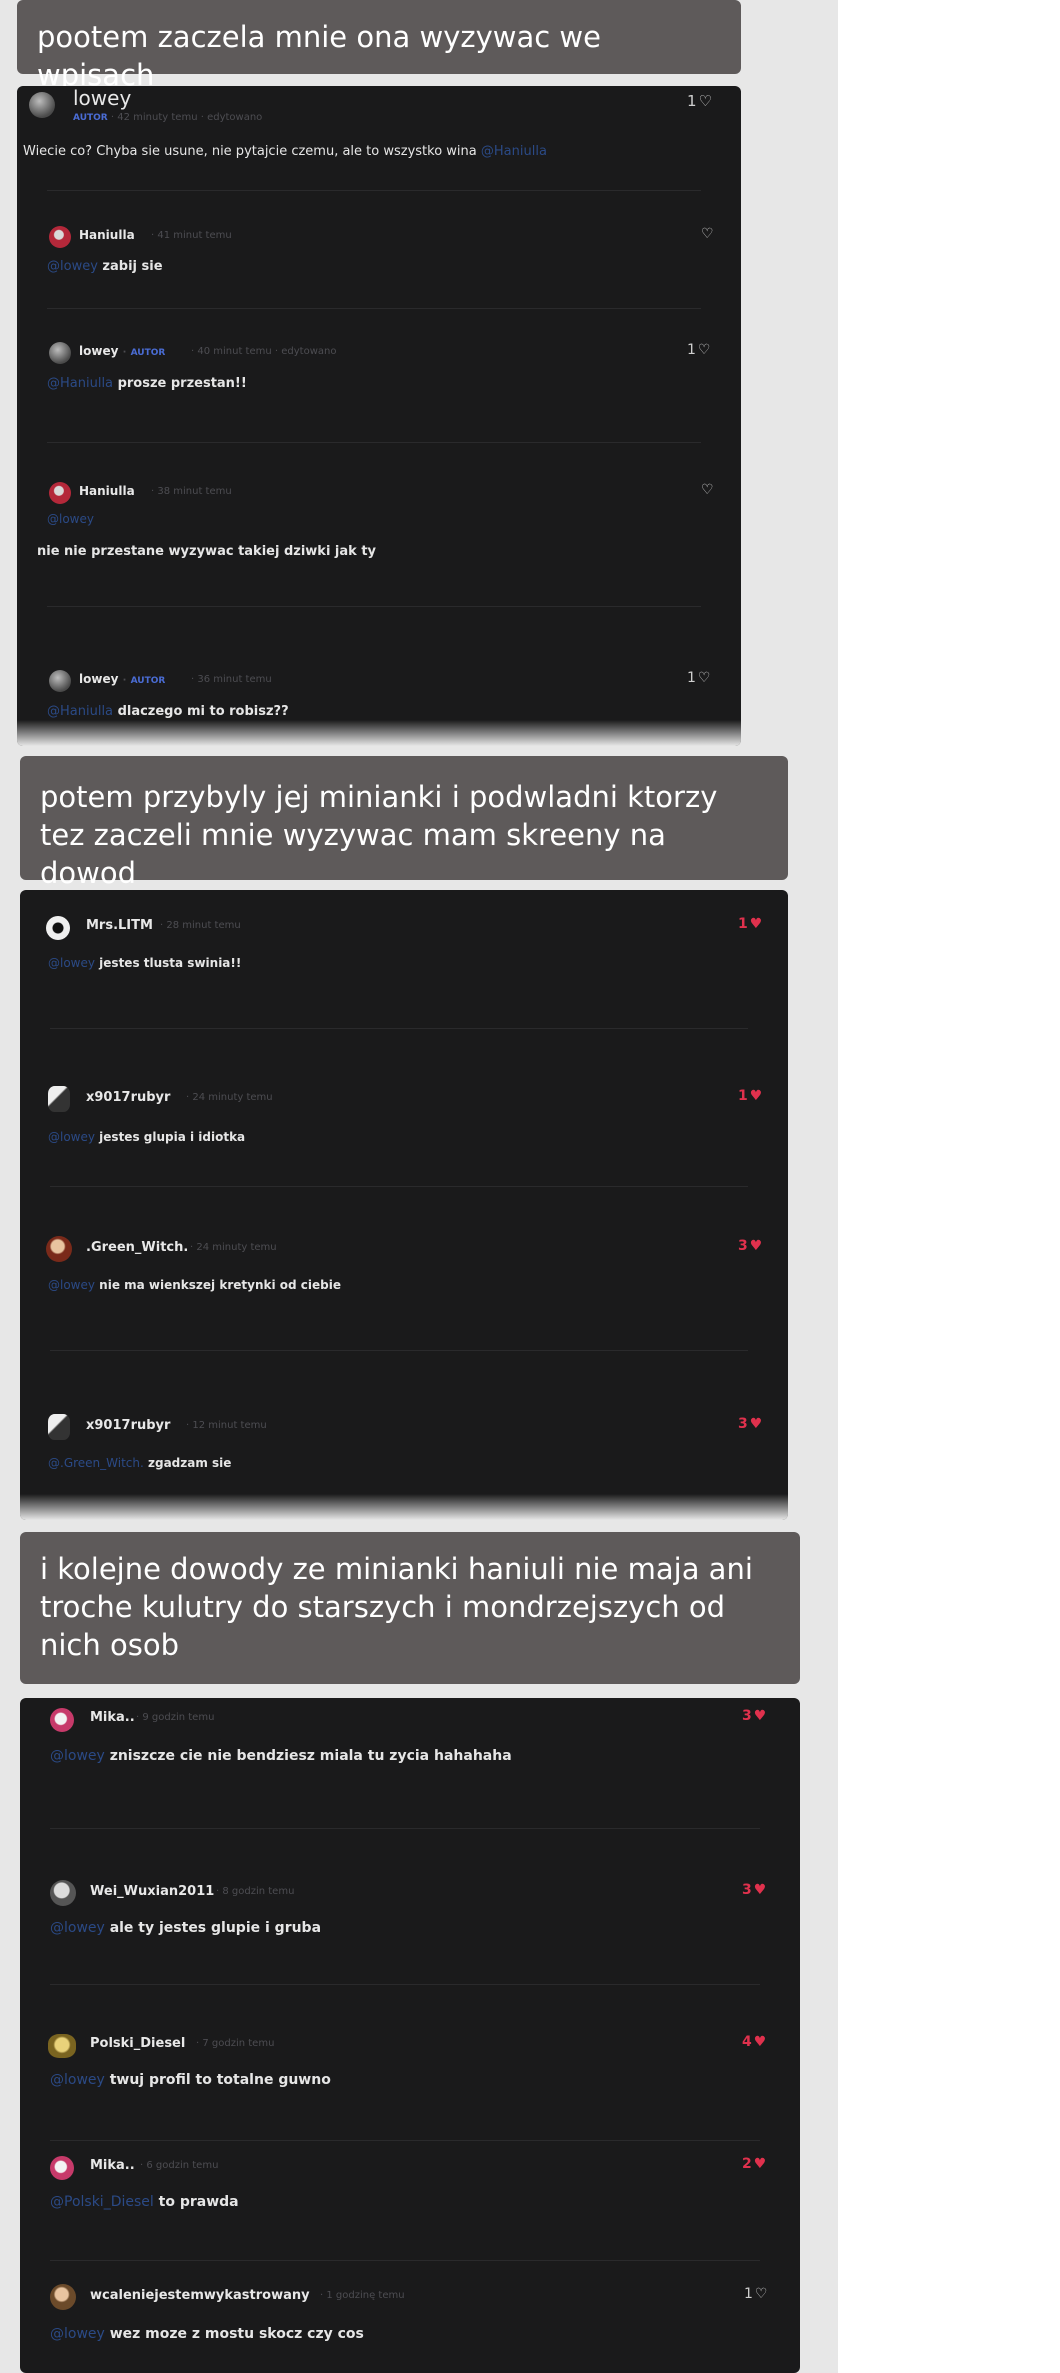  I want to click on comment-text: @lowey jestes tlusta swinia!!, so click(144, 963).